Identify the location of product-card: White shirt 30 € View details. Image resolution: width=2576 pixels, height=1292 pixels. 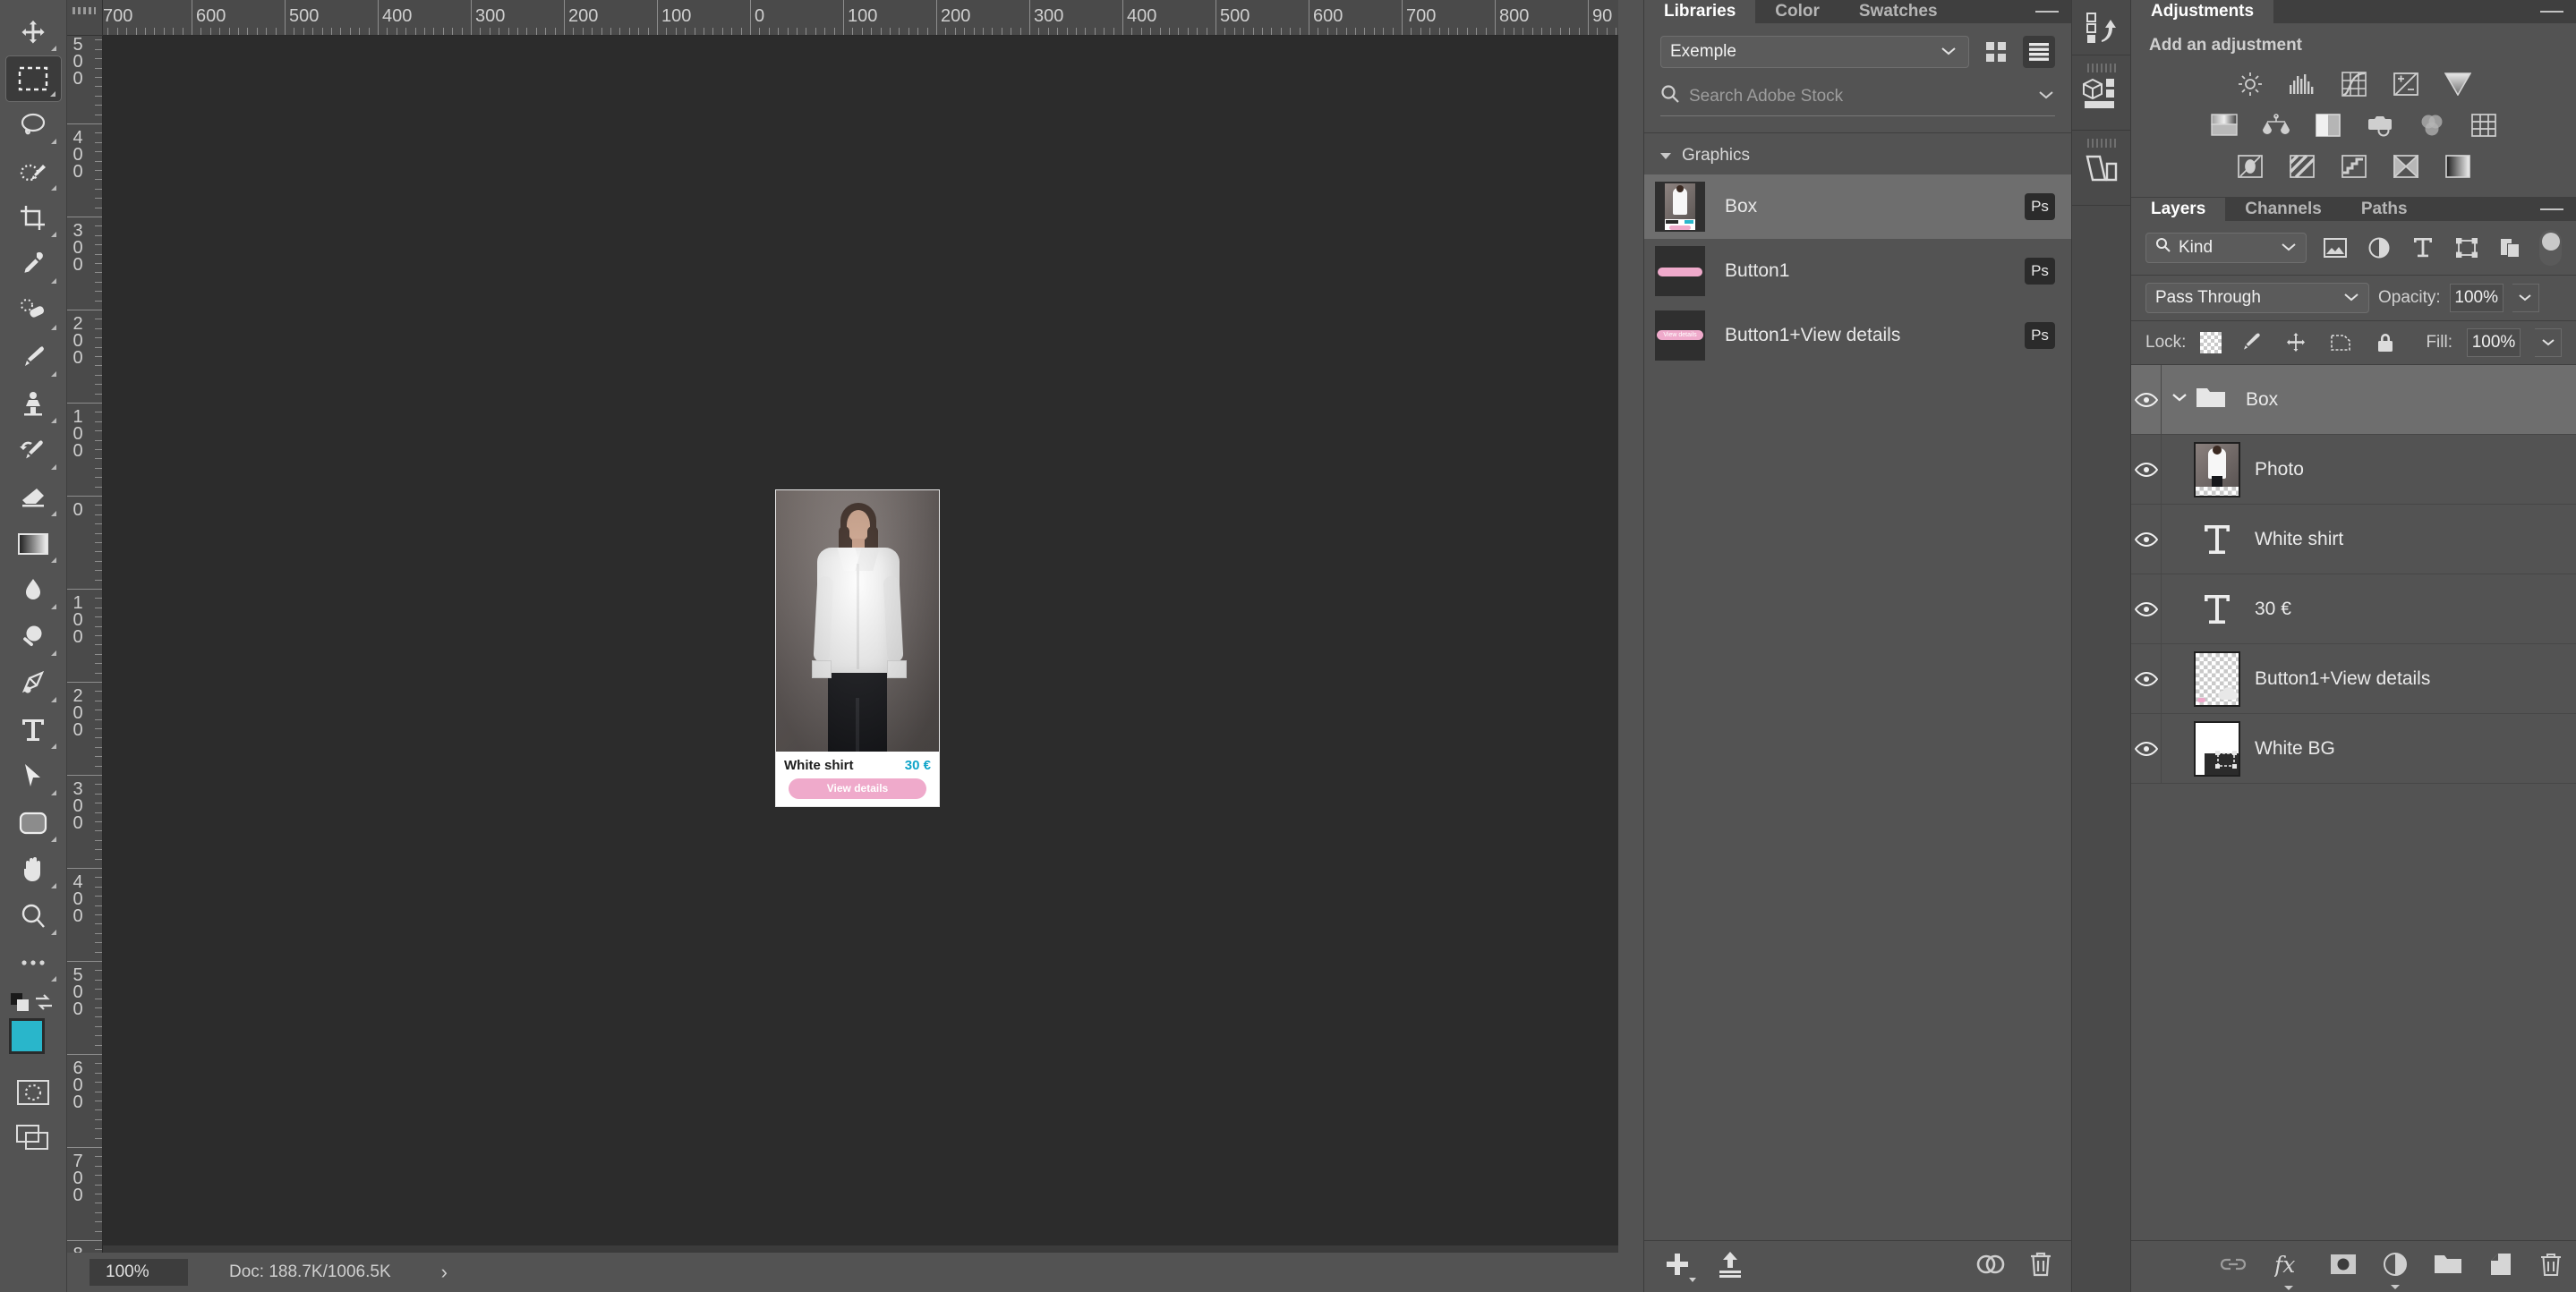
(857, 648).